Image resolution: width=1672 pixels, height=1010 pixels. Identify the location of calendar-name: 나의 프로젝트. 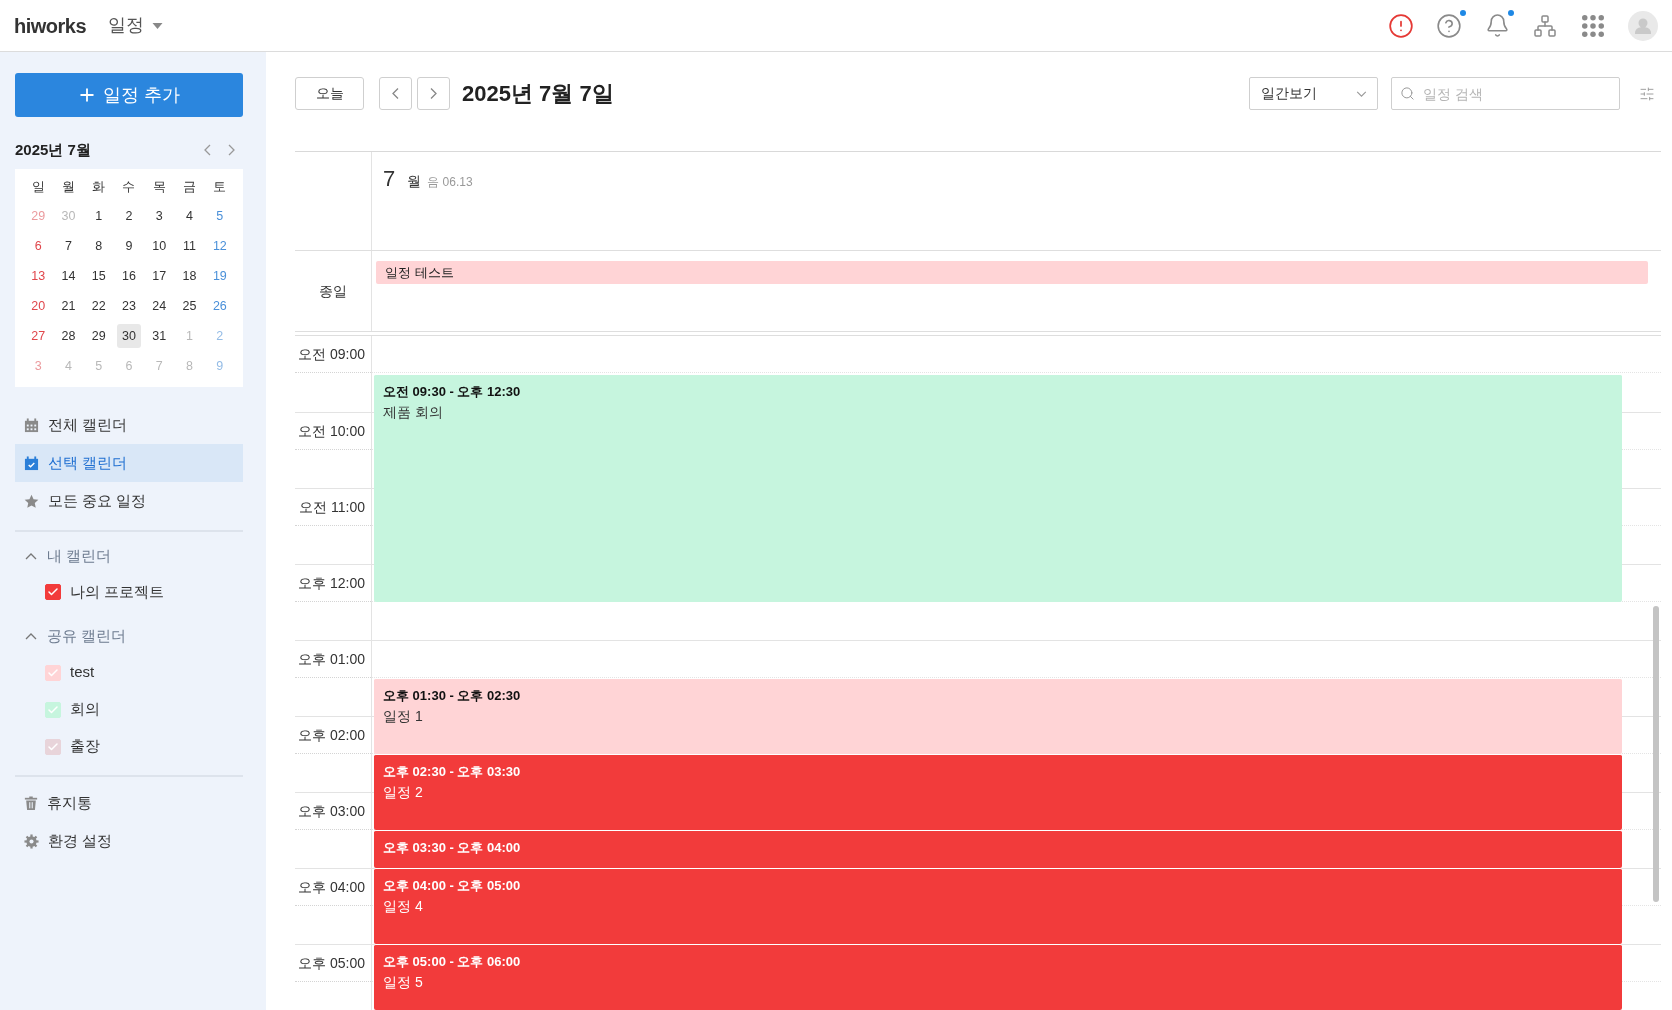
(117, 592).